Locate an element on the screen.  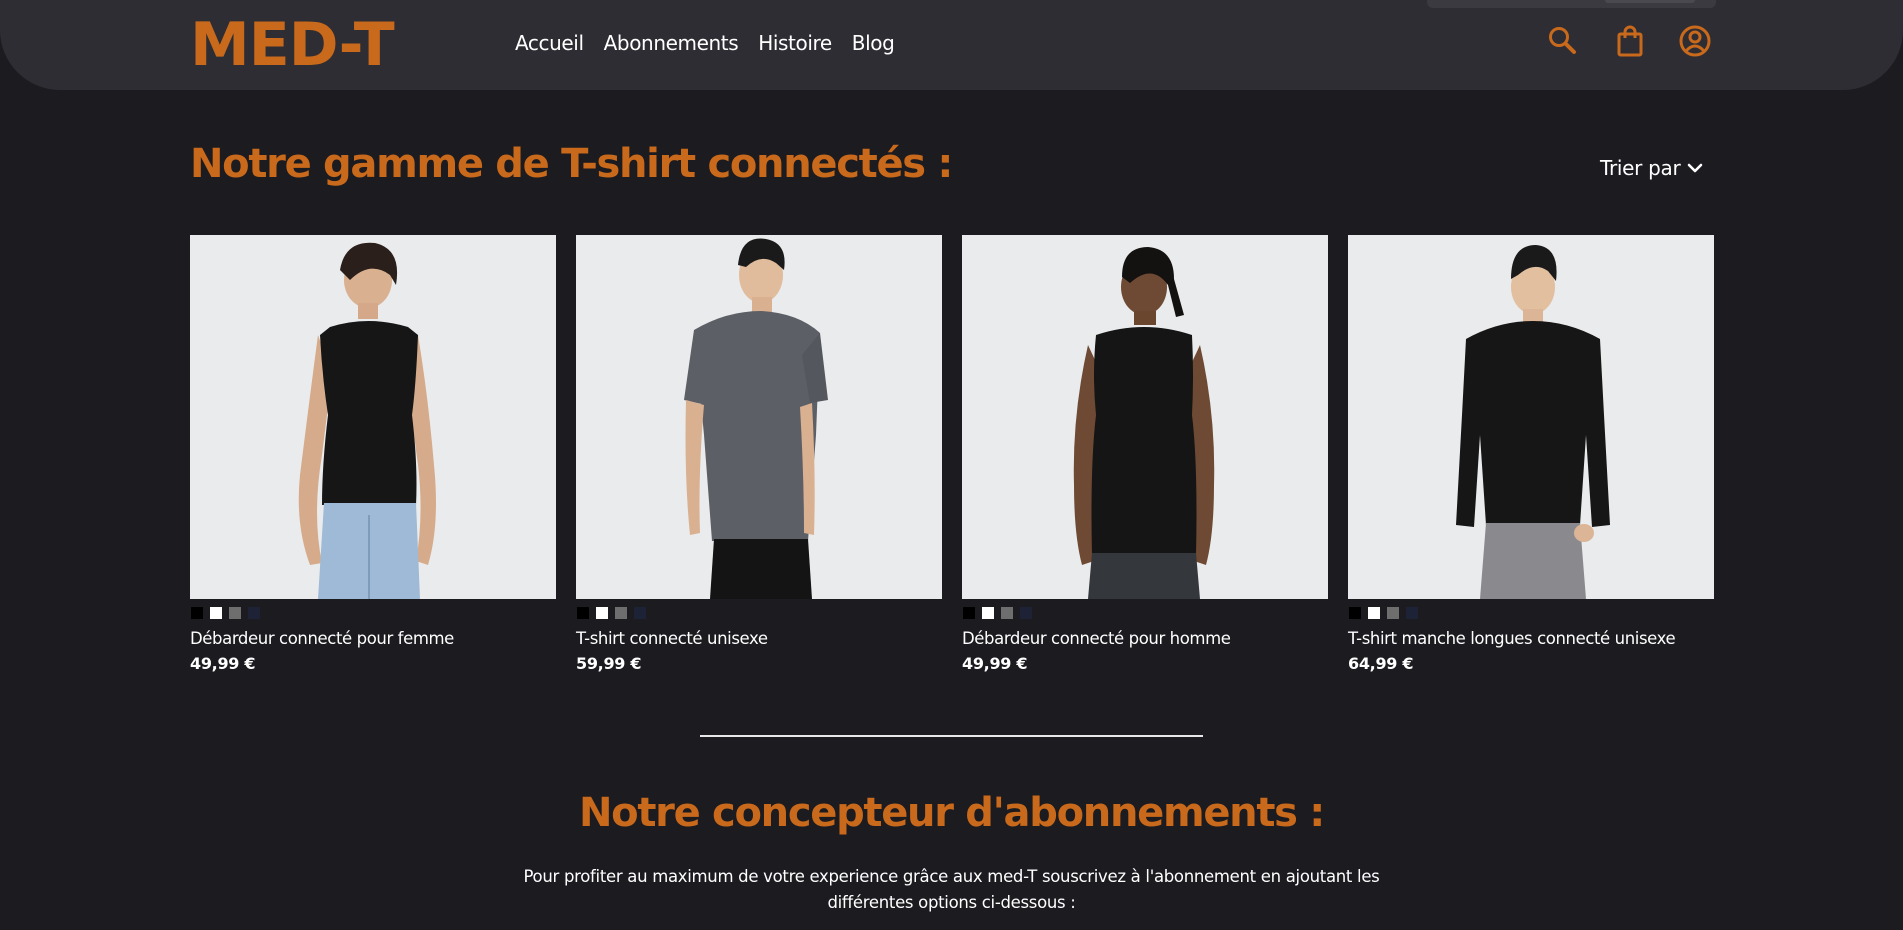
section-divider is located at coordinates (951, 736).